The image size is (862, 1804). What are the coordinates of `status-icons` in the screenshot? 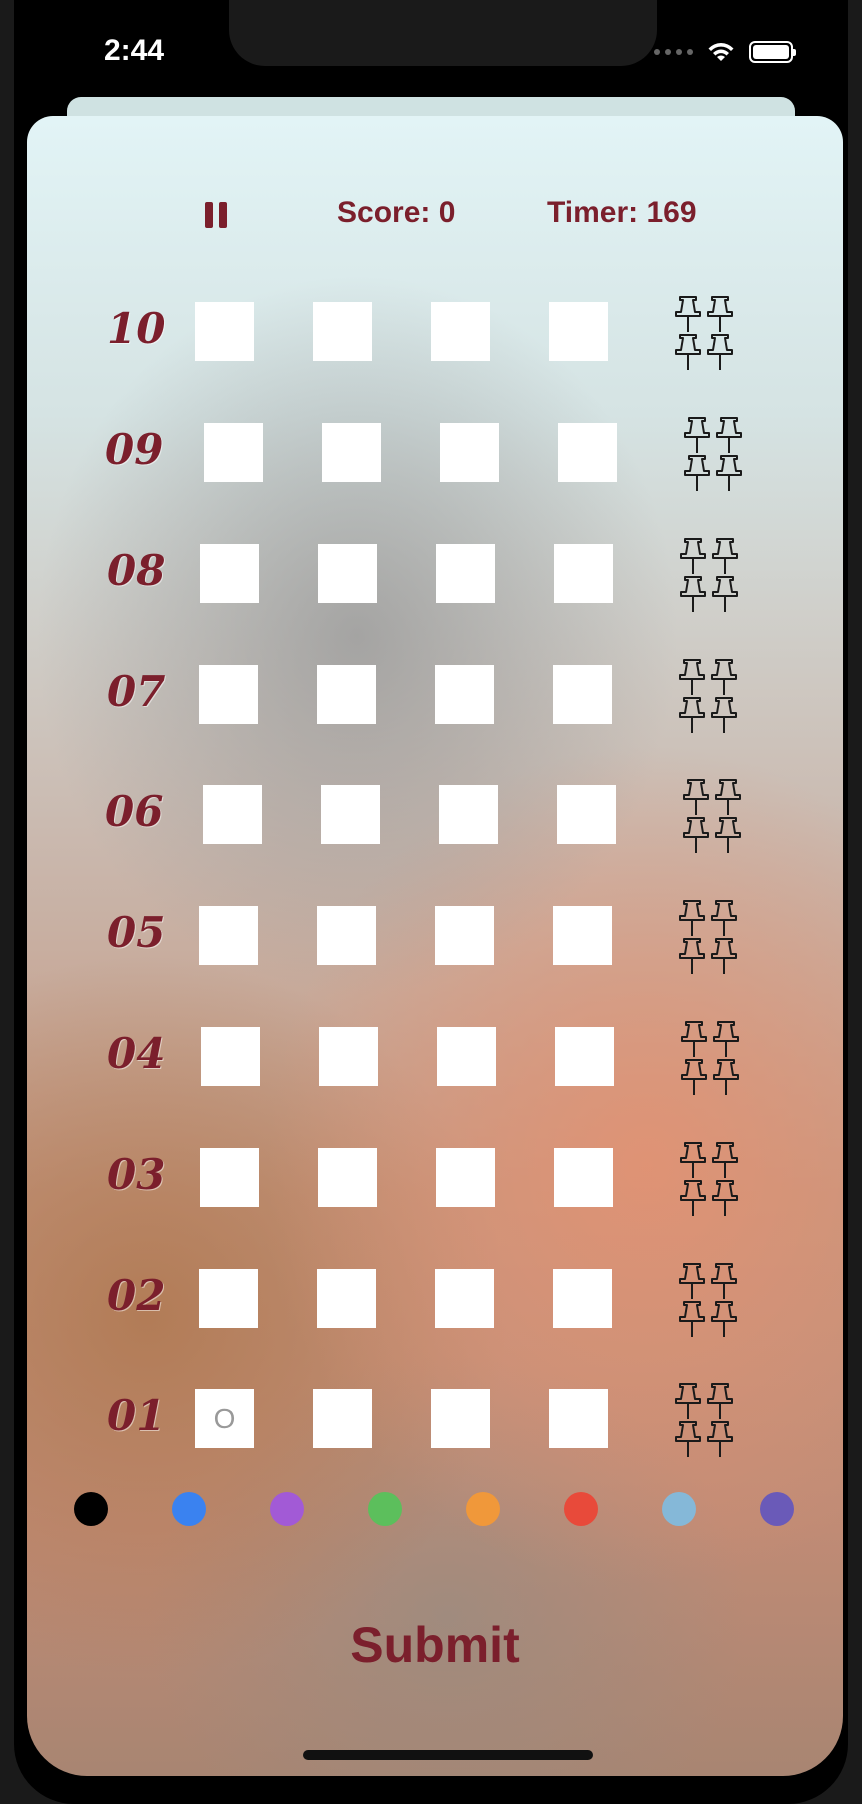 It's located at (725, 52).